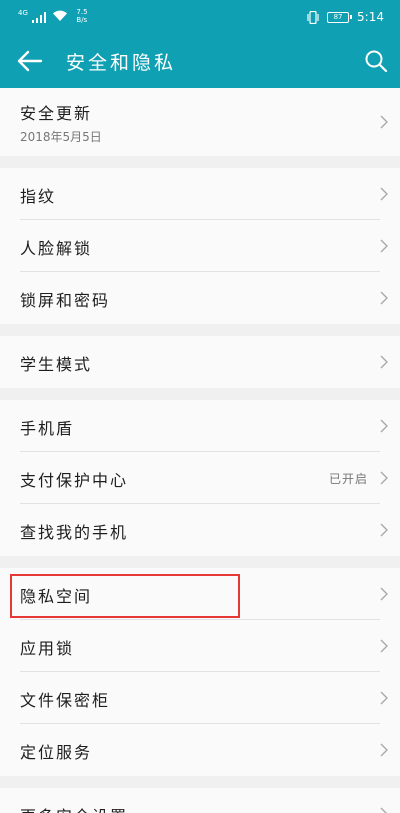 This screenshot has height=813, width=400. I want to click on item-label: 应用锁, so click(47, 648).